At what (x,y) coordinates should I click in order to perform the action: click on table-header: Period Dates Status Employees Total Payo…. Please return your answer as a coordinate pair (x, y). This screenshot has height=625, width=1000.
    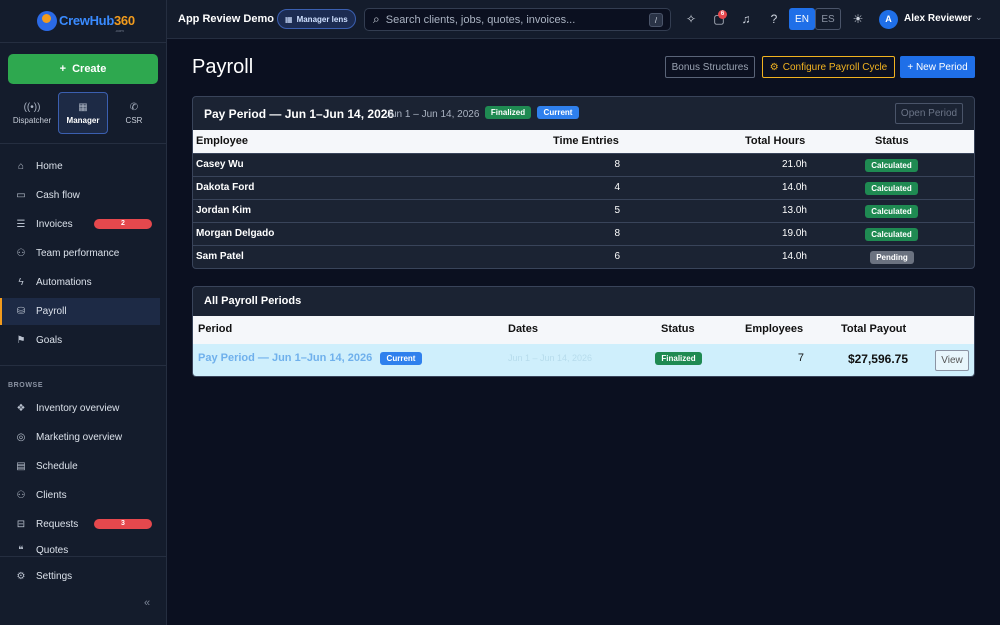
    Looking at the image, I should click on (583, 330).